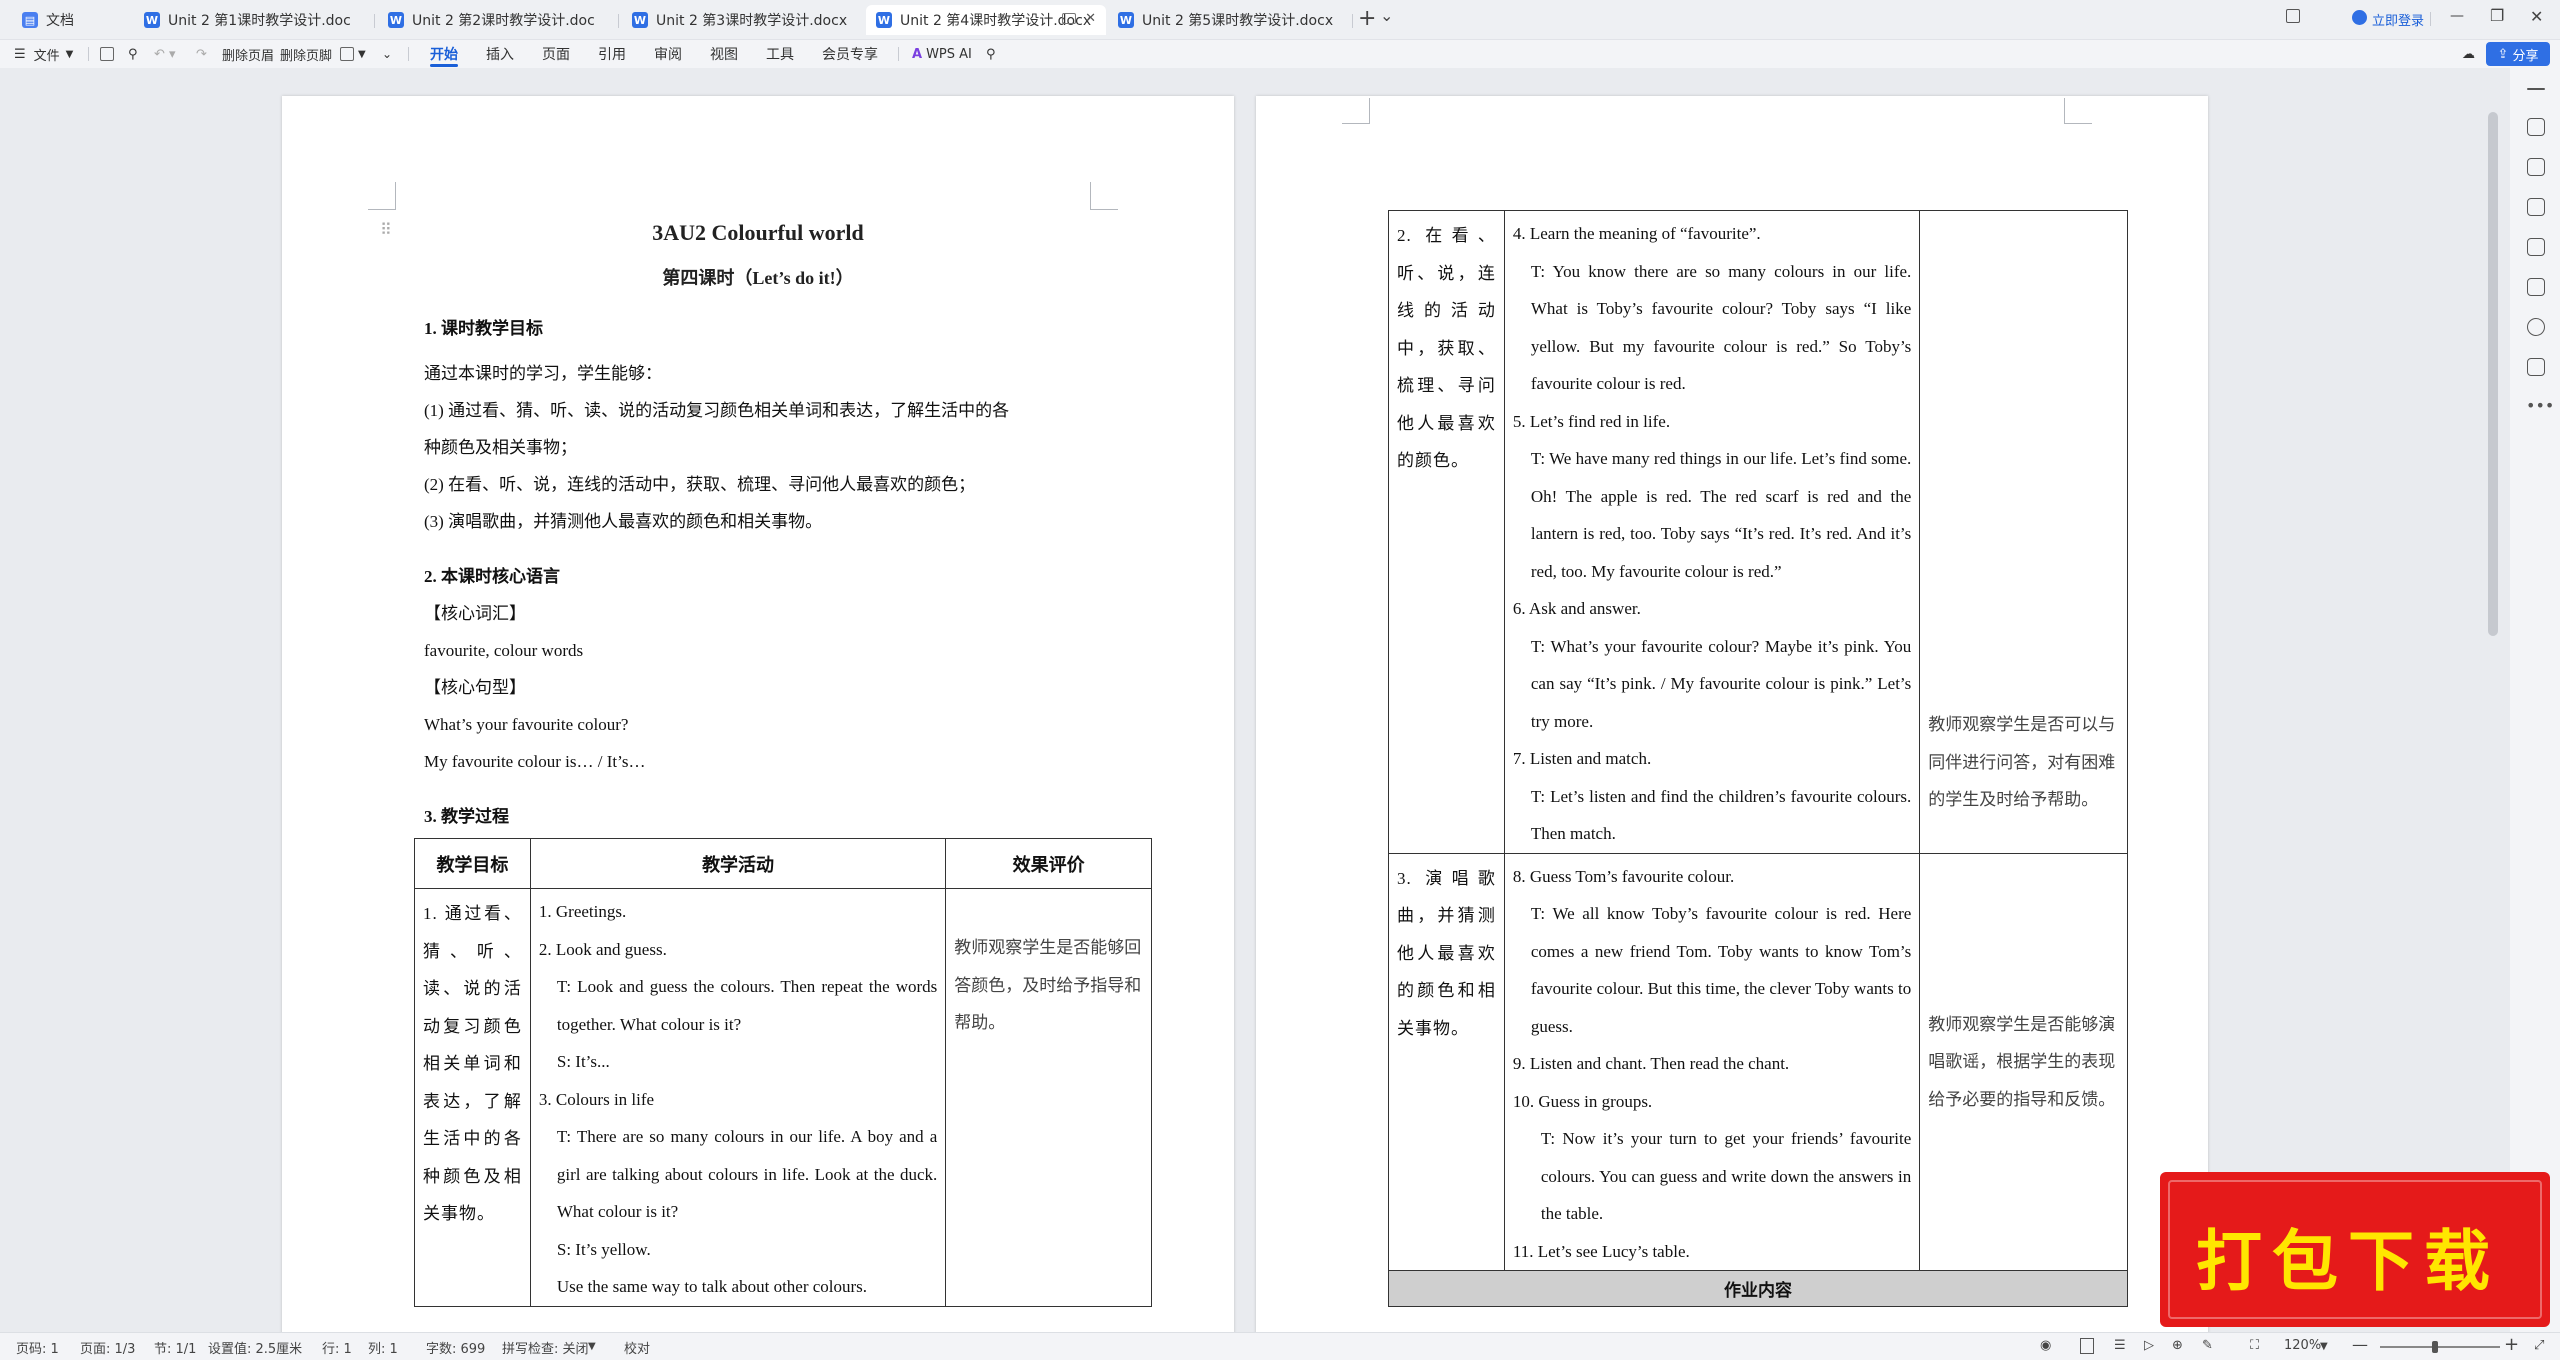  What do you see at coordinates (2536, 367) in the screenshot?
I see `shirt-icon` at bounding box center [2536, 367].